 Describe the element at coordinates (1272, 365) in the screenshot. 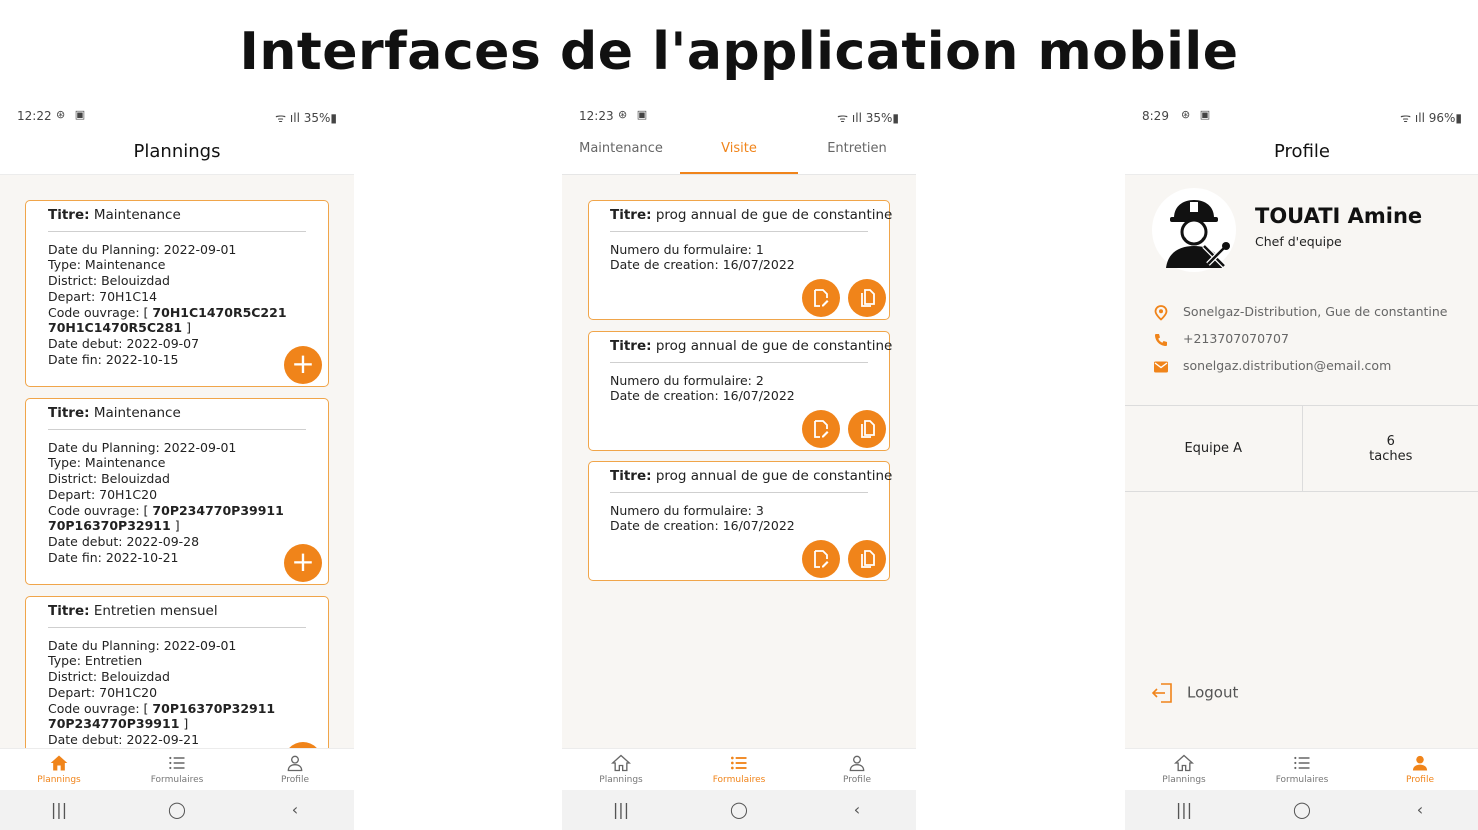

I see `profile-email: sonelgaz.distribution@email.com` at that location.